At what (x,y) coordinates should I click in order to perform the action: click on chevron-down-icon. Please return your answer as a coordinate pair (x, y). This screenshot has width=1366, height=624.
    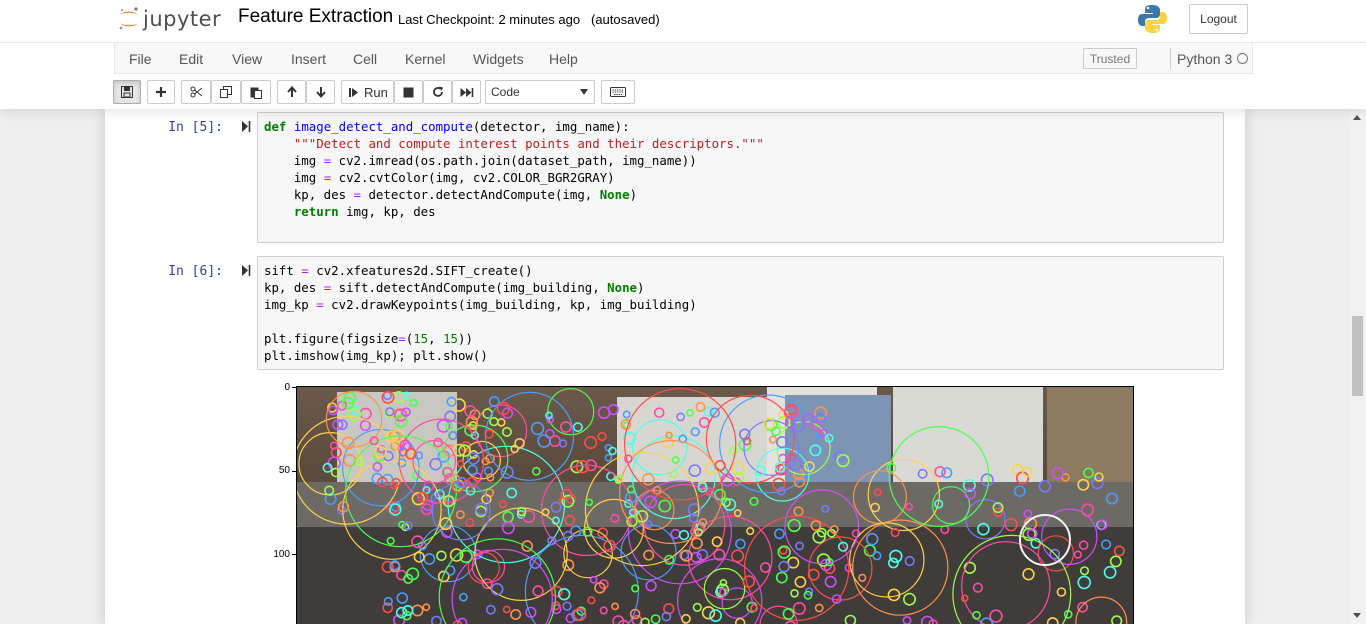
    Looking at the image, I should click on (584, 92).